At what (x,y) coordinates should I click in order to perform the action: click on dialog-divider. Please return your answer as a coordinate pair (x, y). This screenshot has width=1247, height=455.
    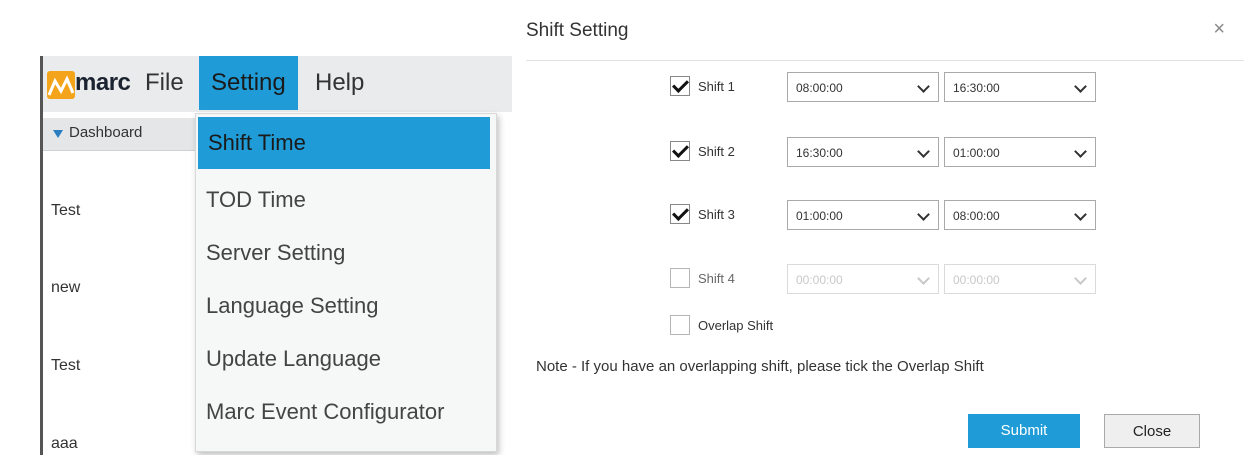
    Looking at the image, I should click on (885, 60).